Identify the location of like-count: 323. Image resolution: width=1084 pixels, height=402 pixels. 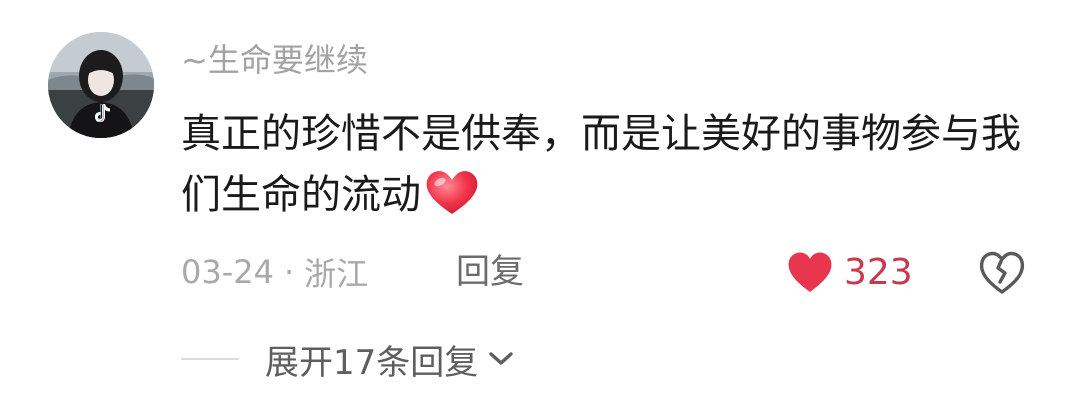
(878, 272).